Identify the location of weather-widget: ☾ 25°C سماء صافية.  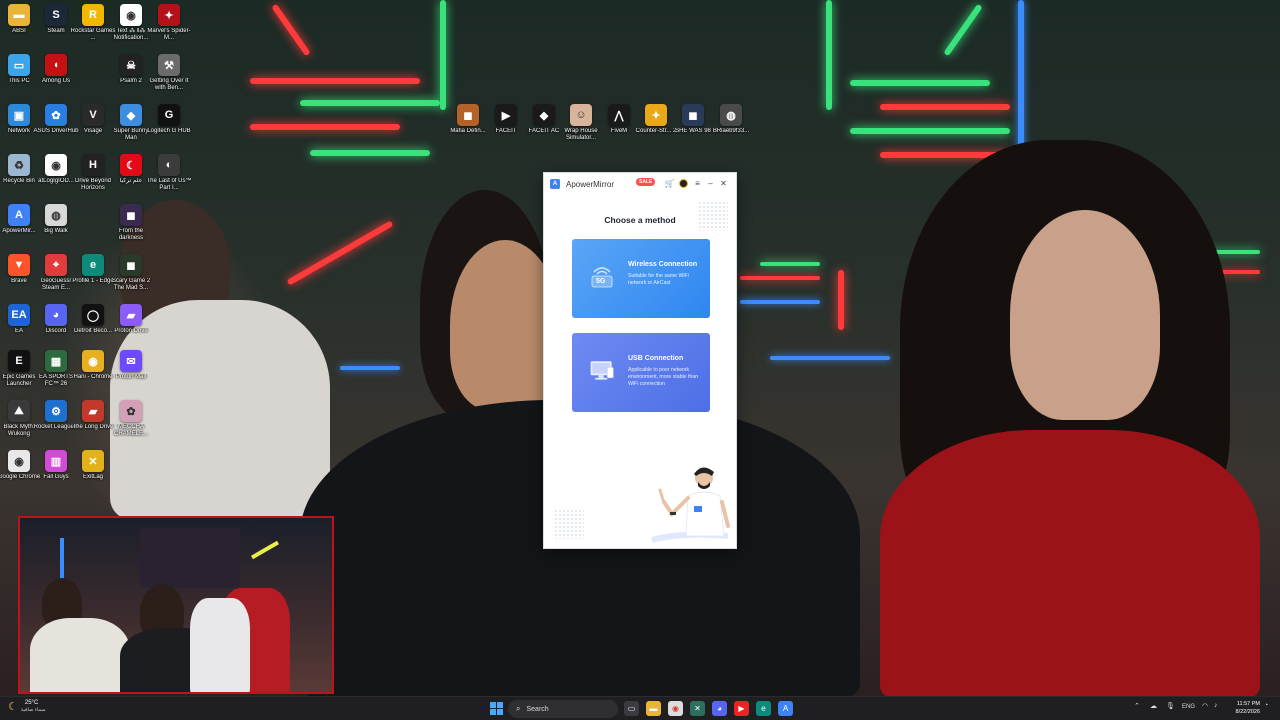
(27, 706).